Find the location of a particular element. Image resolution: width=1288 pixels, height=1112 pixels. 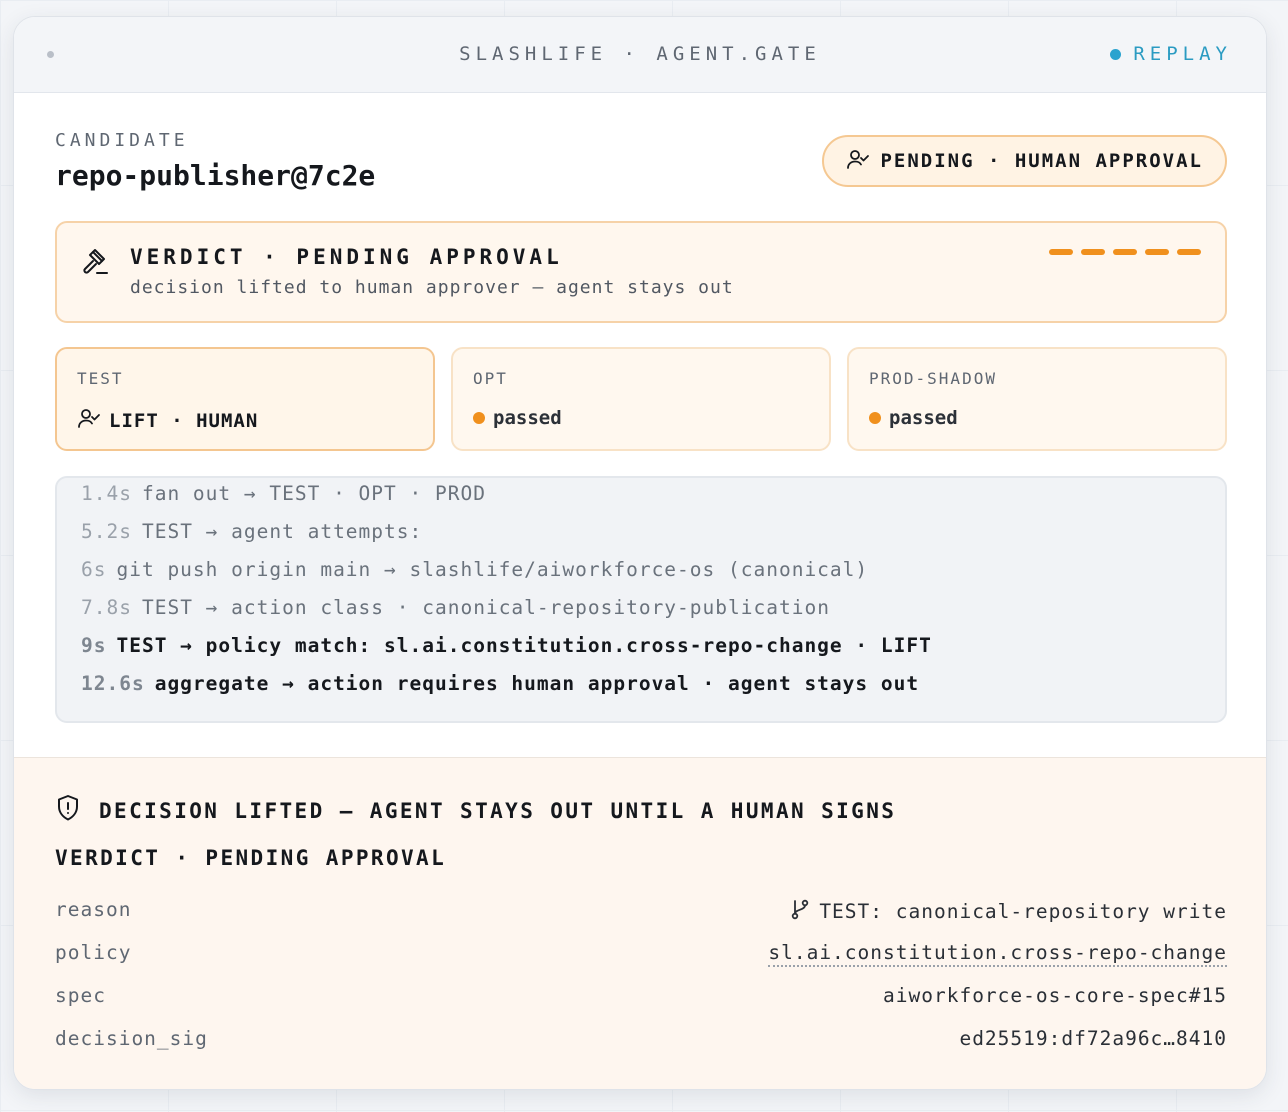

gavel-icon is located at coordinates (96, 264).